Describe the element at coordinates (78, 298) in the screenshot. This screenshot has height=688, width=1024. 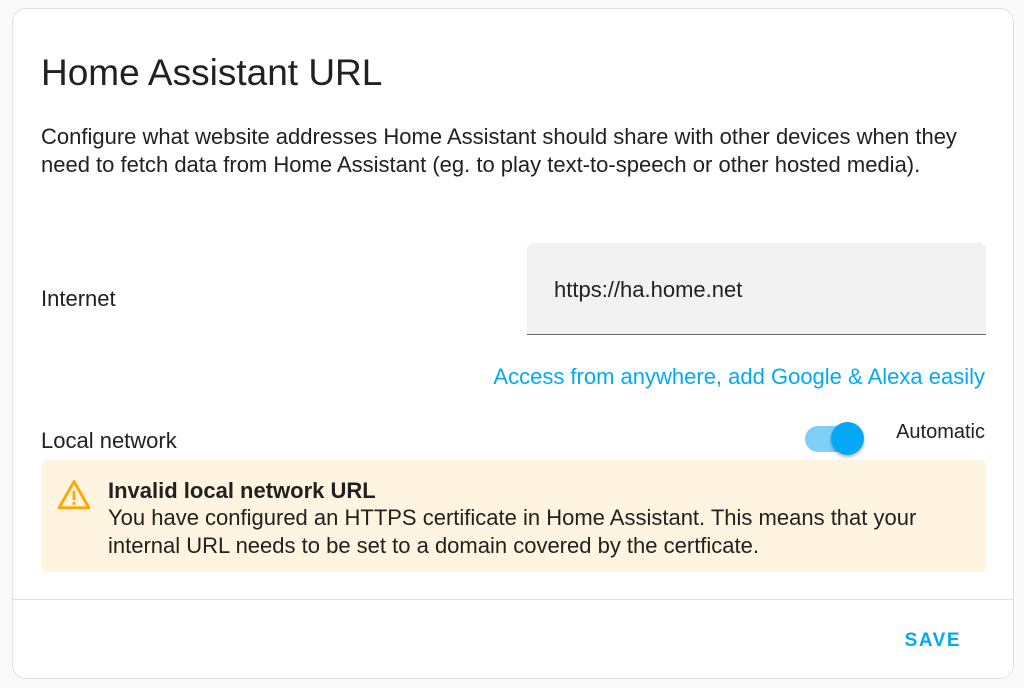
I see `internet-label: Internet` at that location.